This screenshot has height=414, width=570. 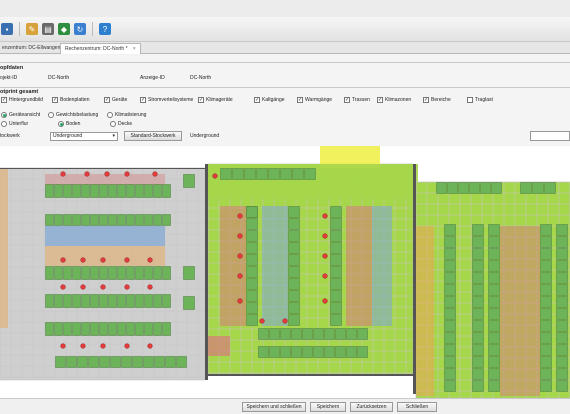 I want to click on standard-stockwerk-button: Standard-Stockwerk, so click(x=153, y=136).